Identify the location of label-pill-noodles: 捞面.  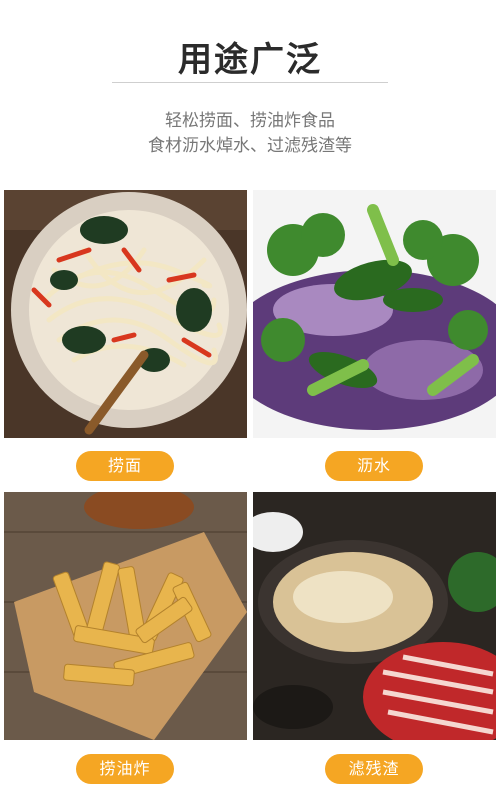
(125, 466).